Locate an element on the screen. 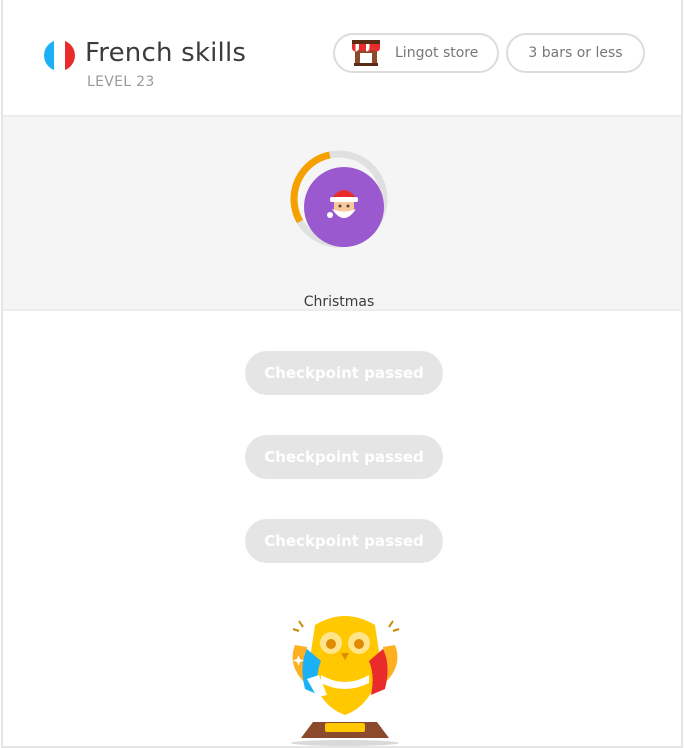  lingot-store-button: Lingot store is located at coordinates (416, 53).